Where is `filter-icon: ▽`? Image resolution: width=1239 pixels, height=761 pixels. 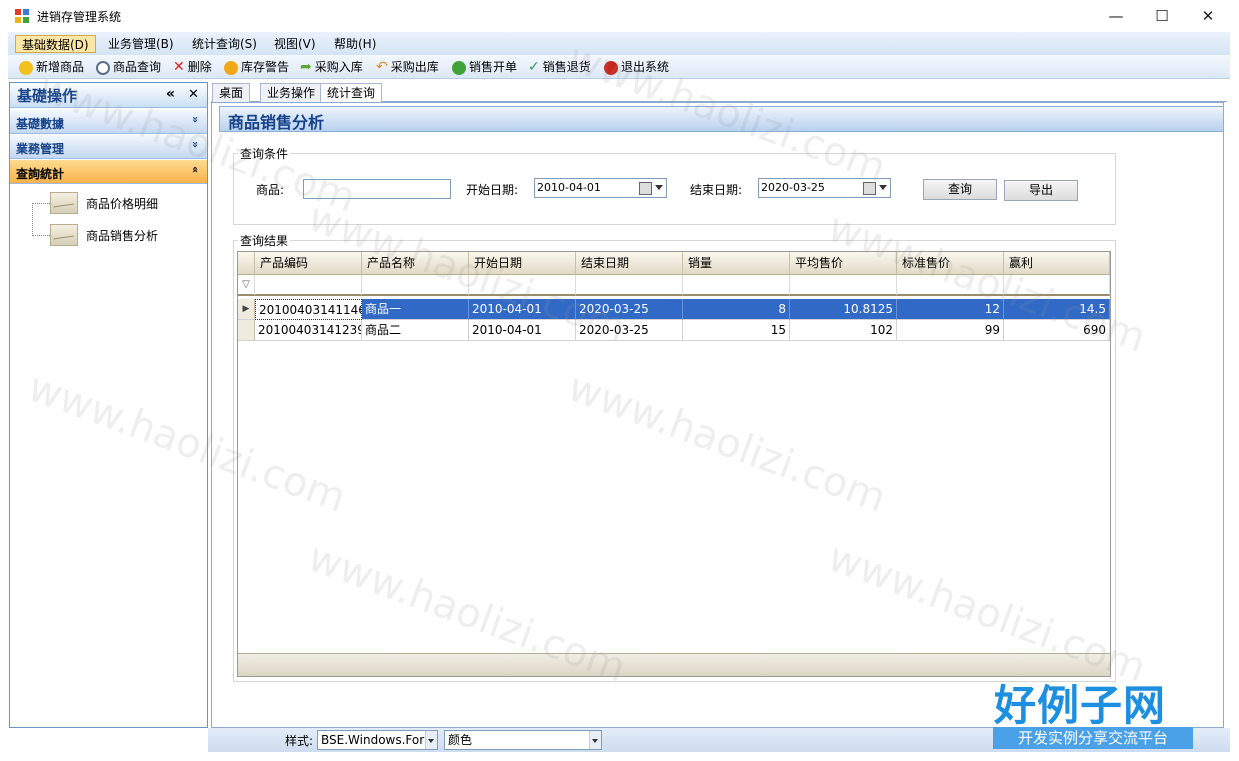 filter-icon: ▽ is located at coordinates (246, 285).